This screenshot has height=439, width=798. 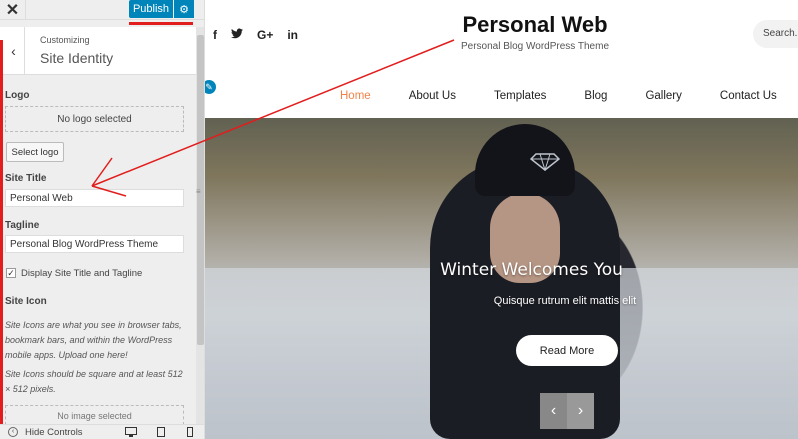 What do you see at coordinates (17, 95) in the screenshot?
I see `logo-label: Logo` at bounding box center [17, 95].